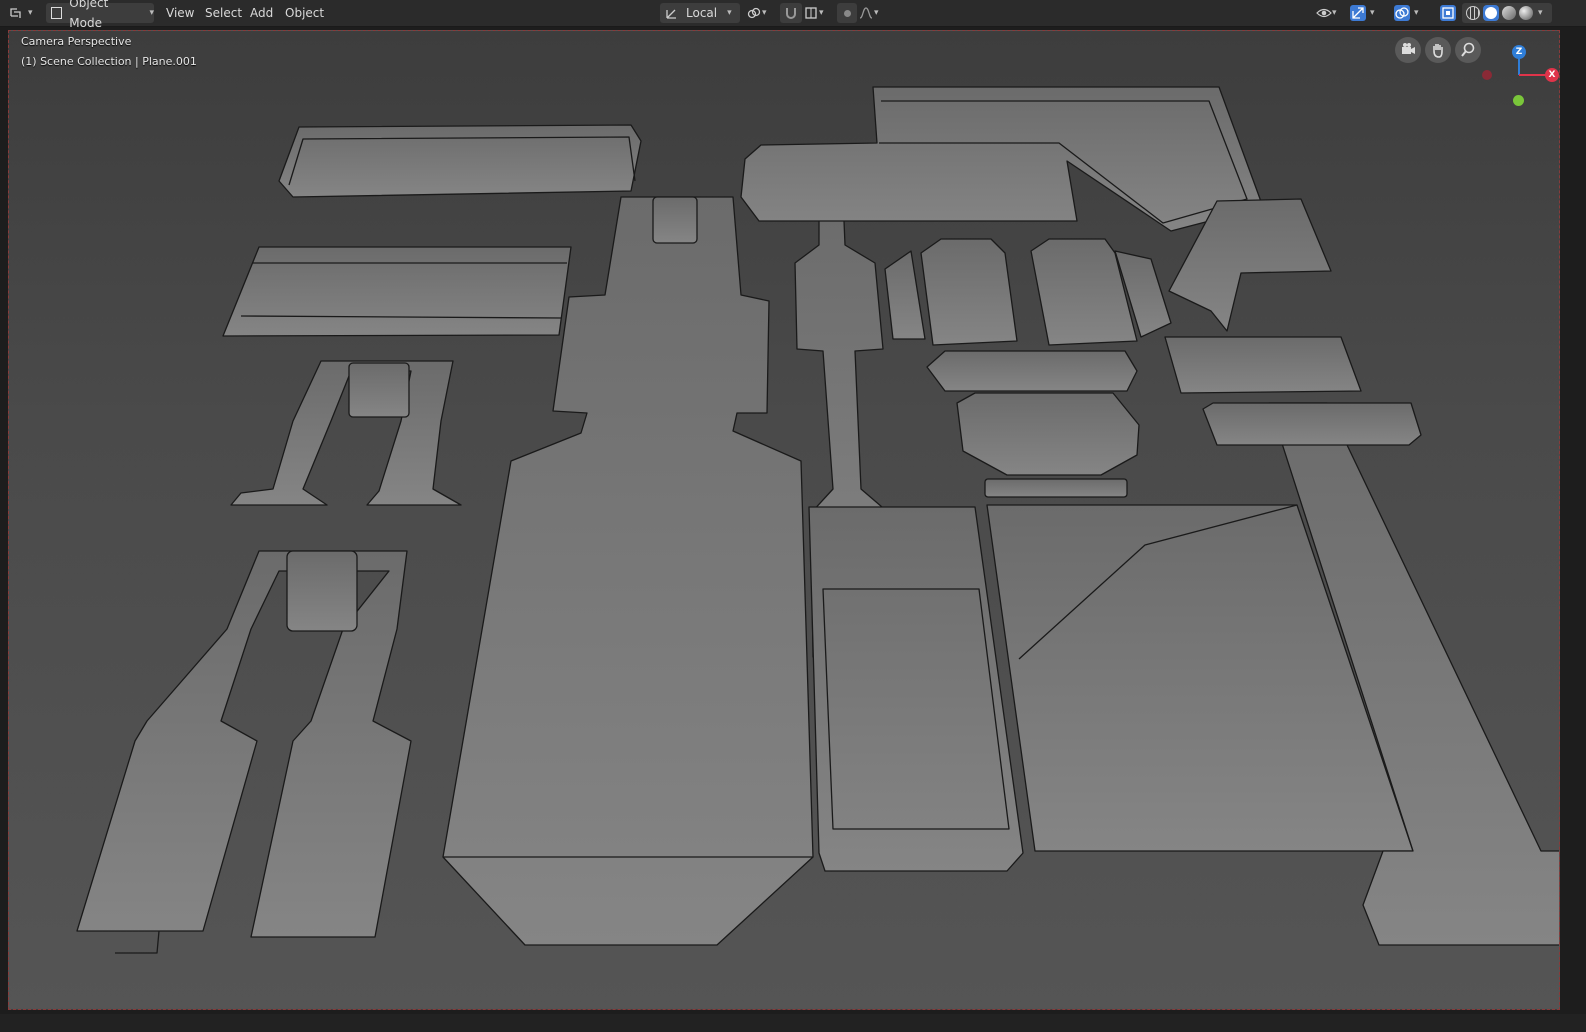  I want to click on camera-view-icon, so click(1408, 50).